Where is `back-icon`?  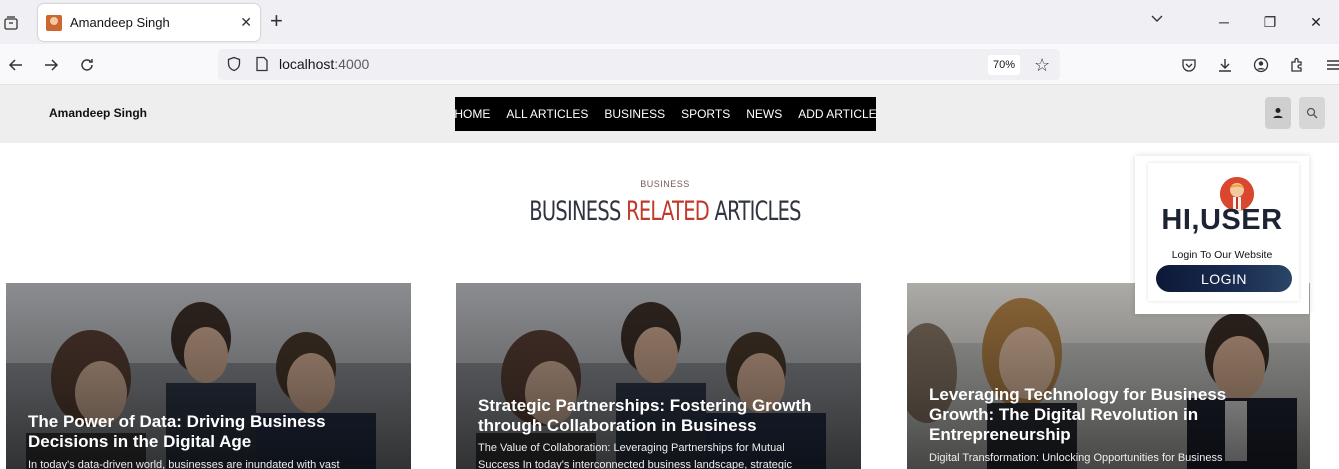
back-icon is located at coordinates (16, 65).